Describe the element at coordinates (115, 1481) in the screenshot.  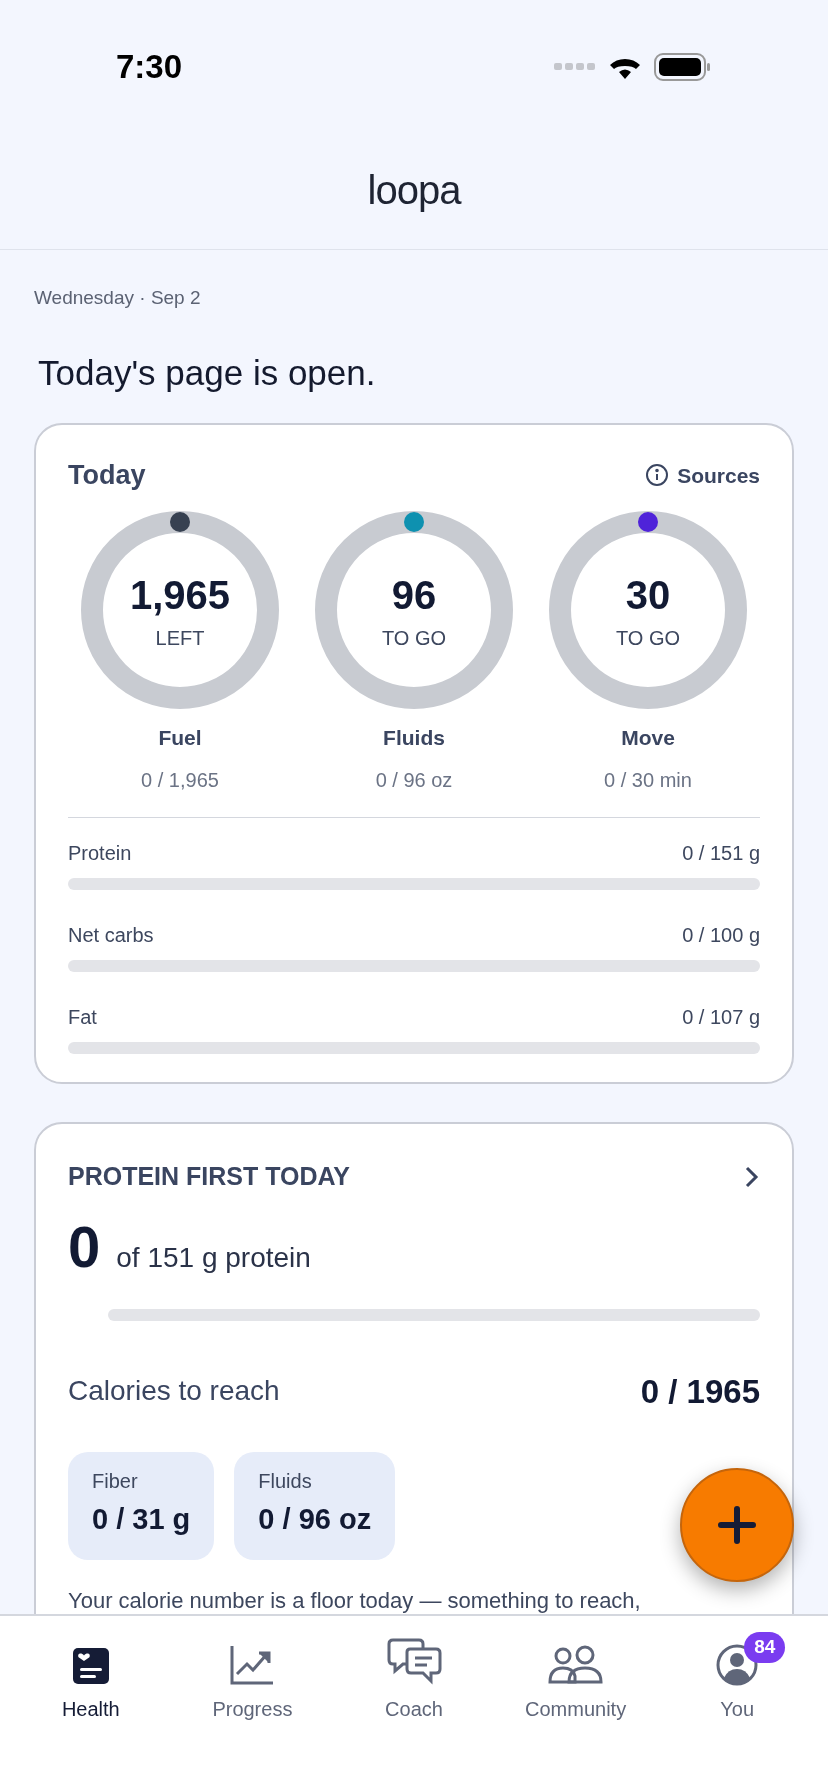
I see `chip-label: Fiber` at that location.